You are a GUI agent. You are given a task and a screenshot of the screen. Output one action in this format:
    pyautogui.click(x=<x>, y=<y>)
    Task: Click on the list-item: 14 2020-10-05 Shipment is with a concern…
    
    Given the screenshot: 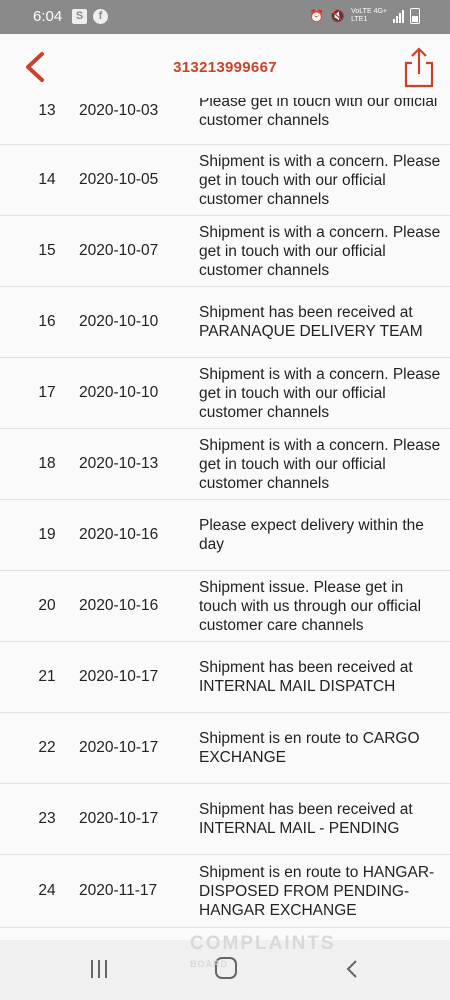 What is the action you would take?
    pyautogui.click(x=225, y=180)
    